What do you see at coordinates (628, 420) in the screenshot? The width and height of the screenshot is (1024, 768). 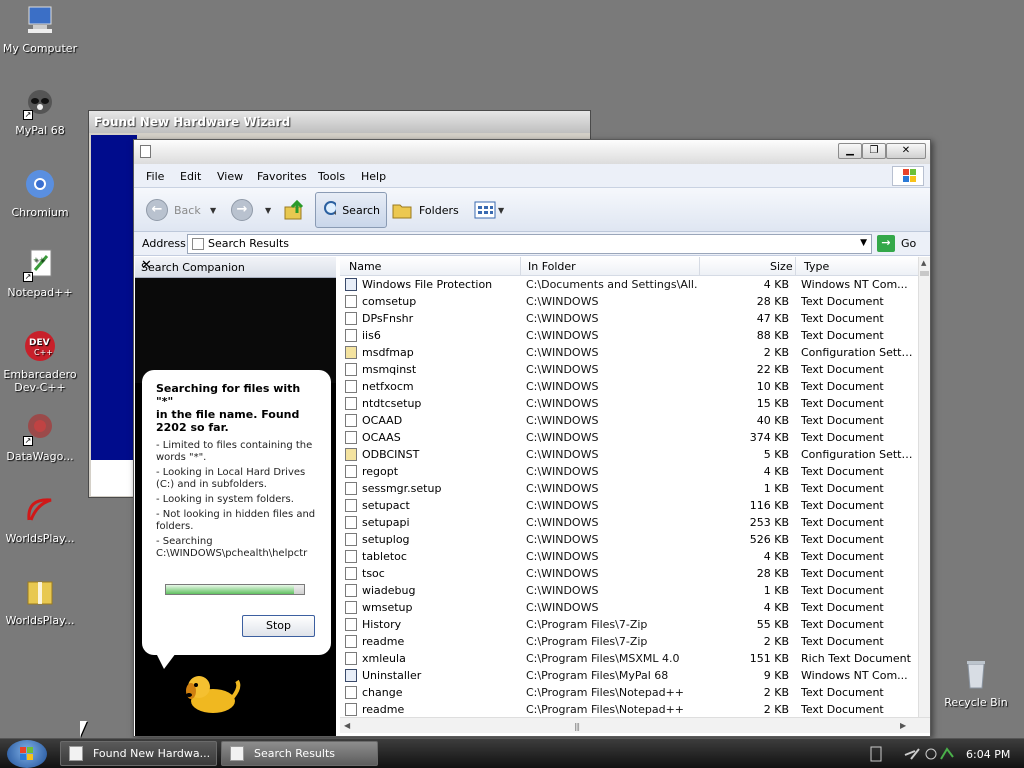 I see `result-row: OCAAD C:\WINDOWS 40 KB Text Document` at bounding box center [628, 420].